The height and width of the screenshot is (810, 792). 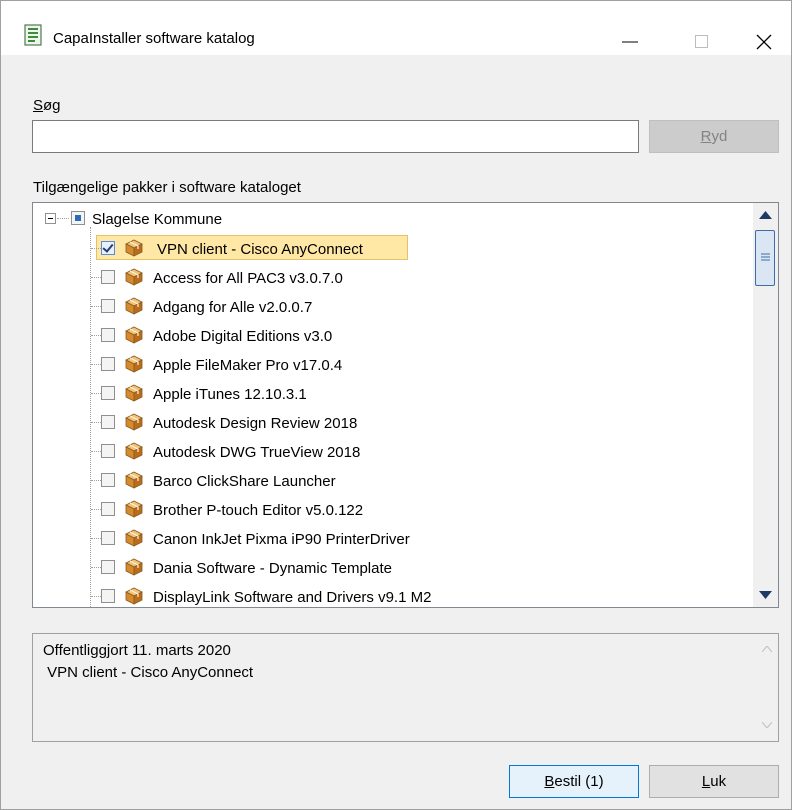 I want to click on close-button-rest: uk, so click(x=718, y=781).